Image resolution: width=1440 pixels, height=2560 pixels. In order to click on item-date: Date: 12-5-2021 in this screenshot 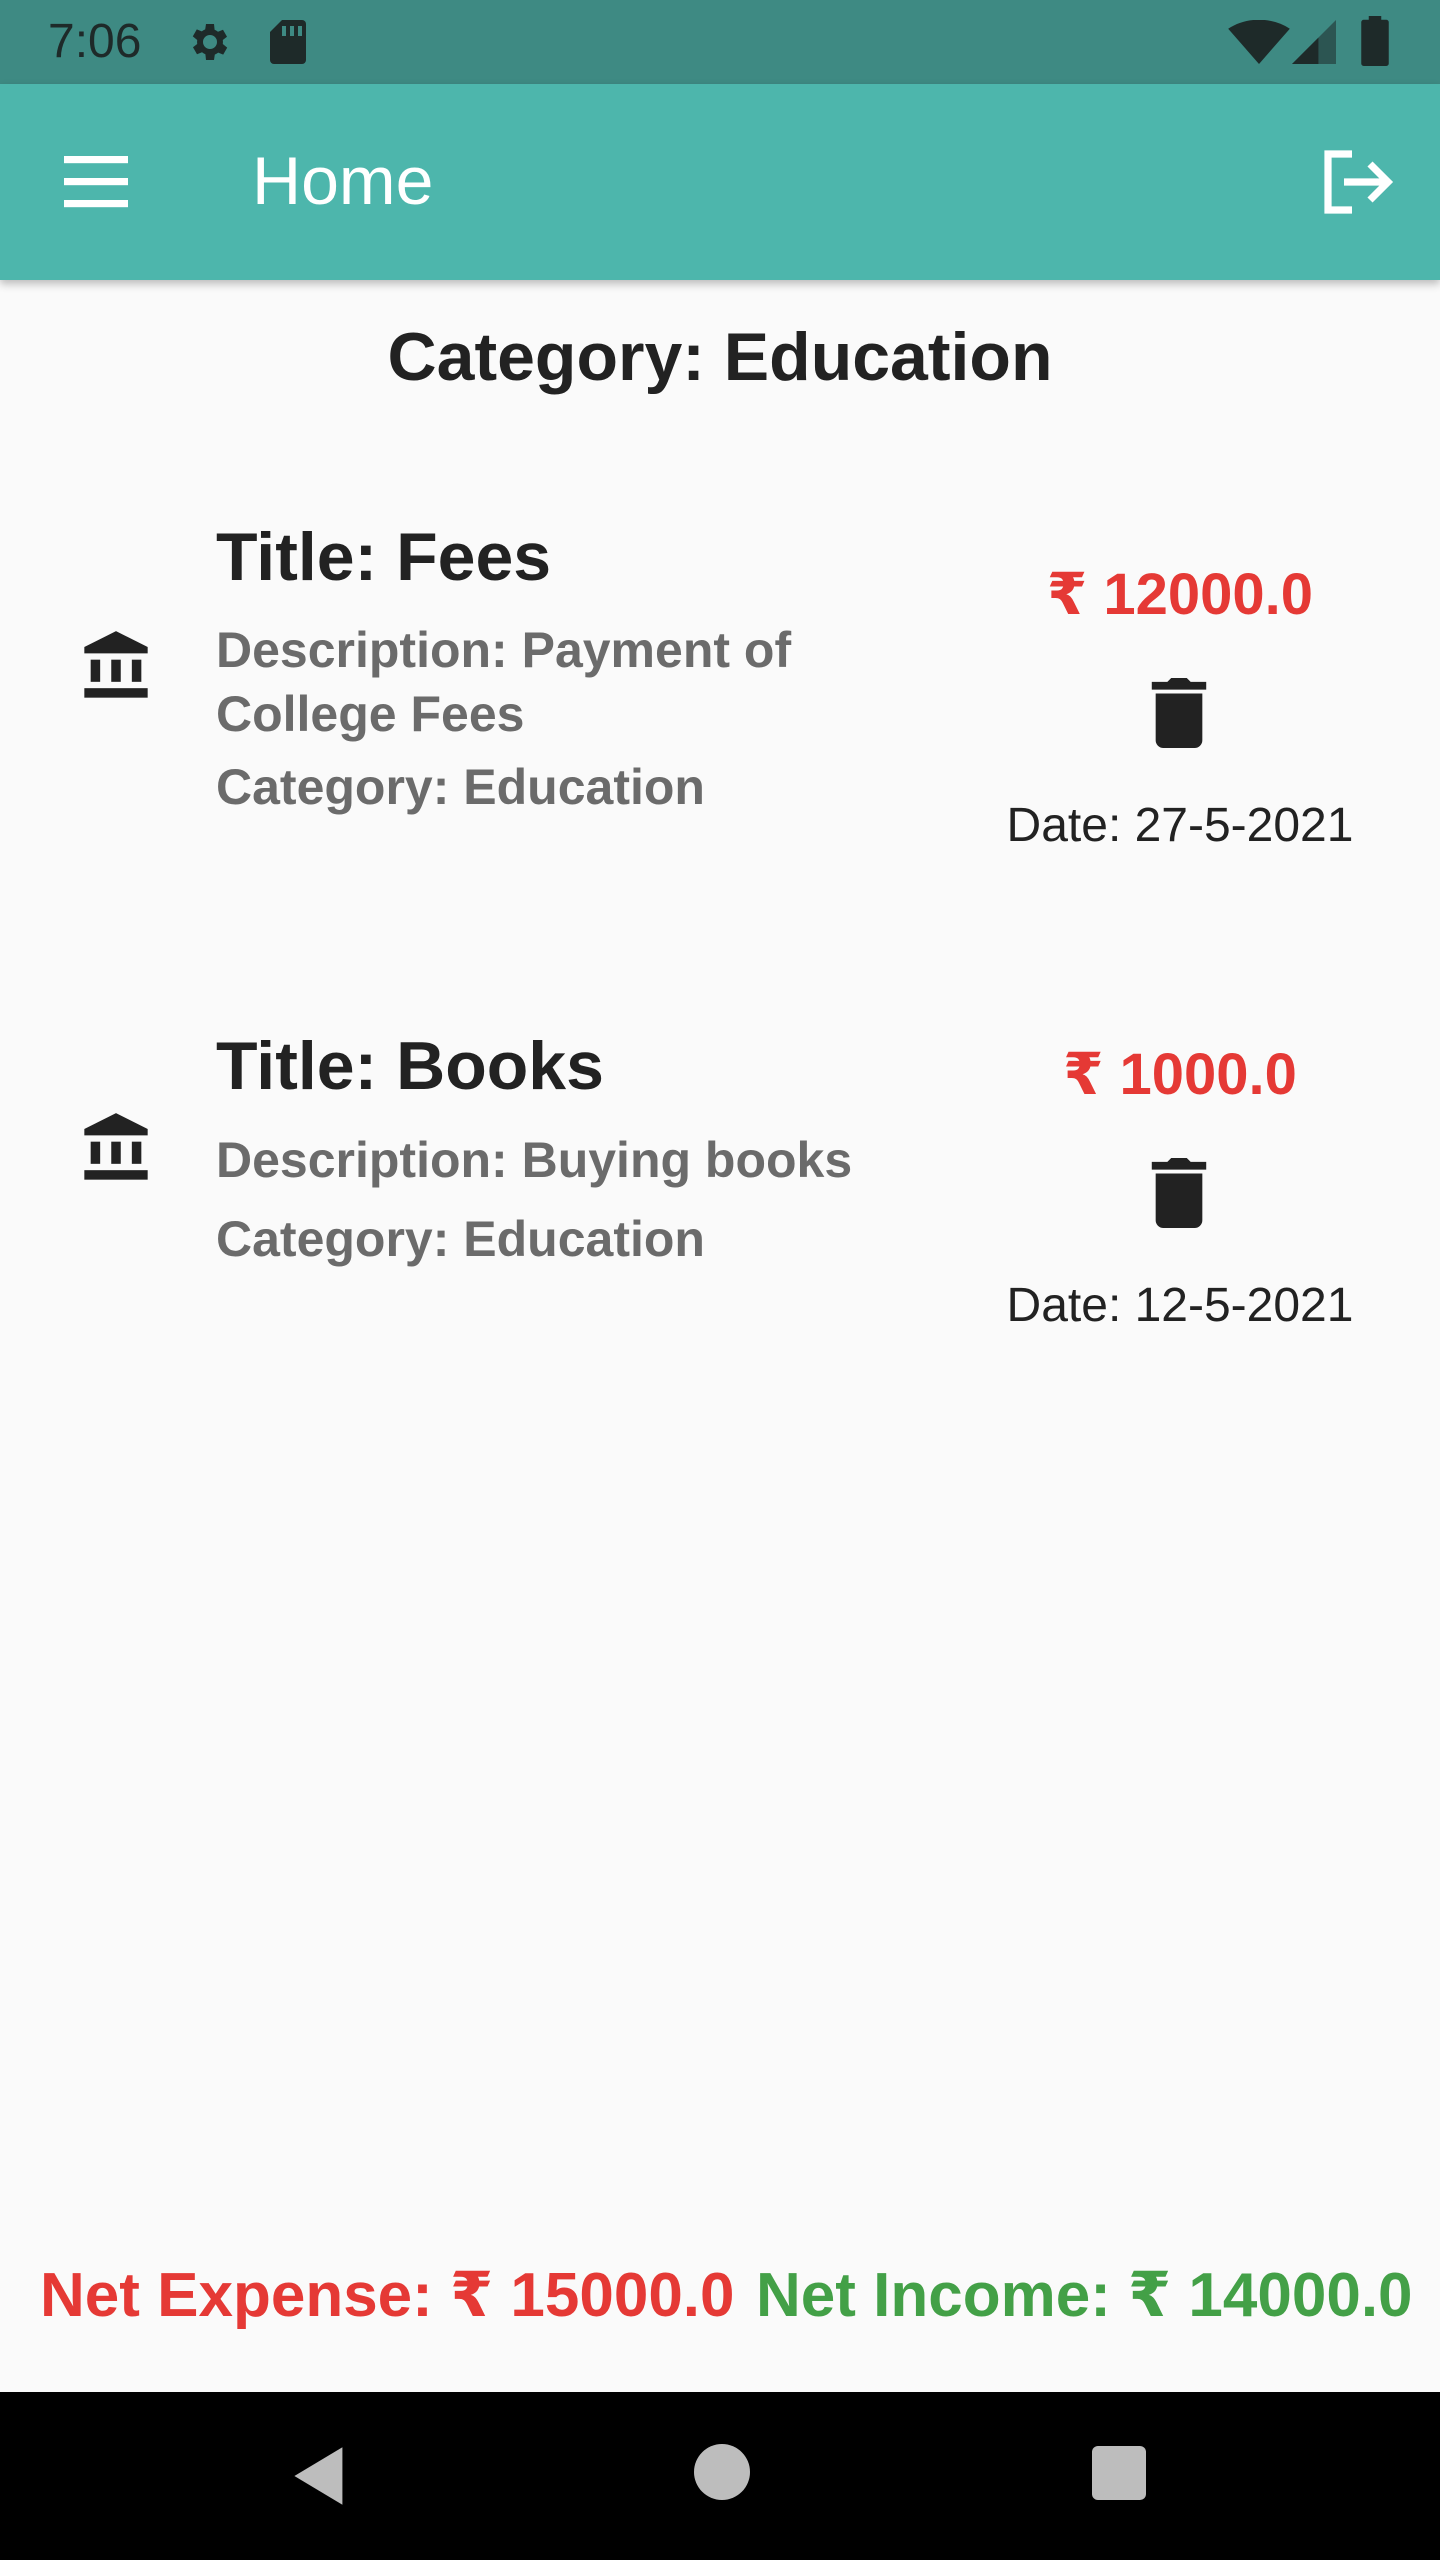, I will do `click(1180, 1305)`.